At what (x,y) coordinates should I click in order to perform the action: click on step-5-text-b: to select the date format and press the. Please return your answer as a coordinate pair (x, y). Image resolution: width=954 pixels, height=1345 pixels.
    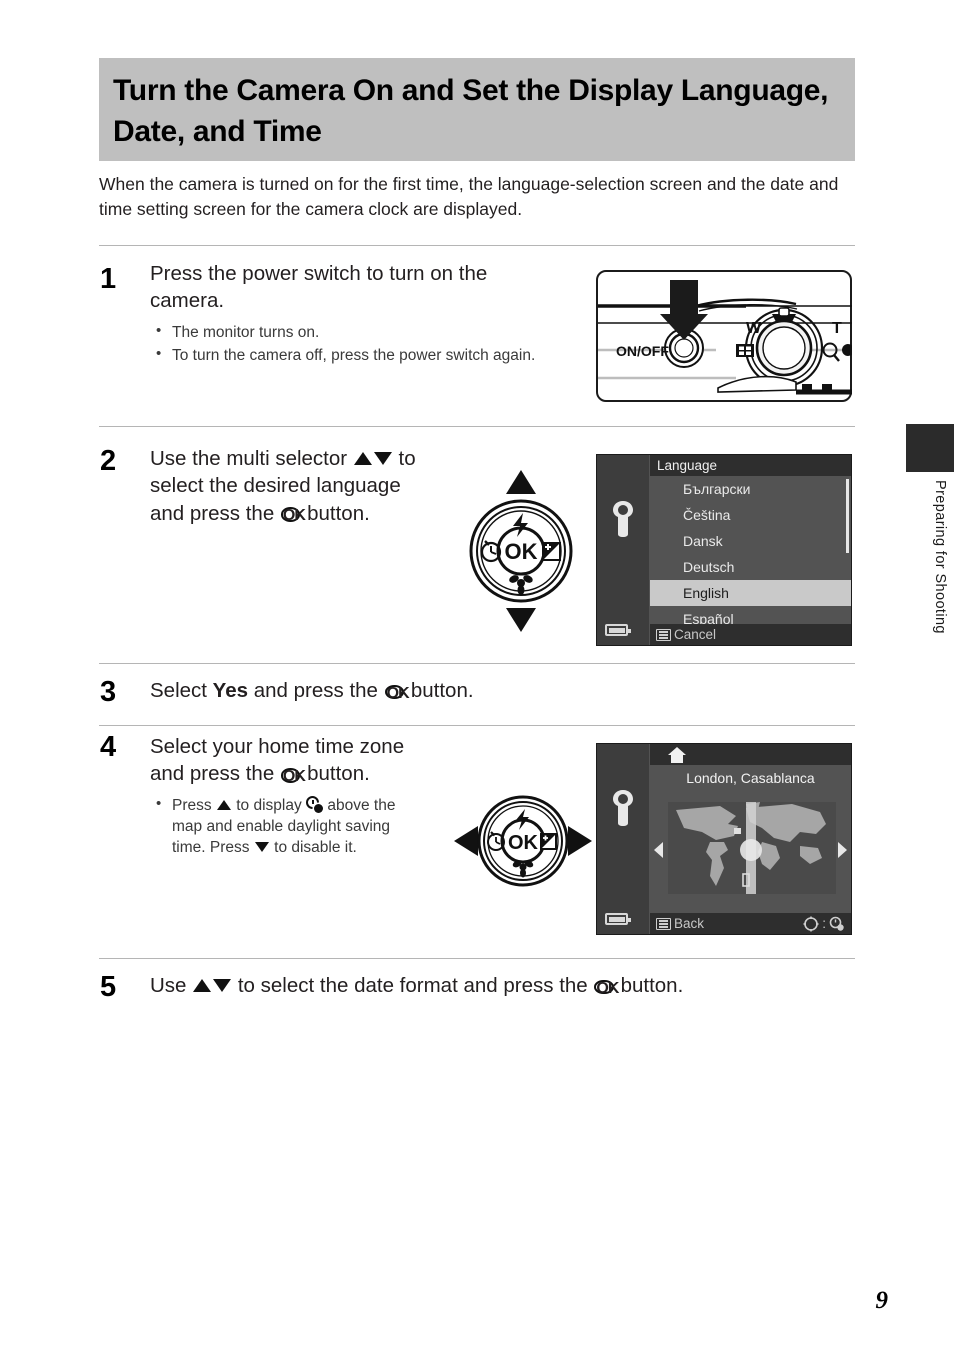
    Looking at the image, I should click on (413, 985).